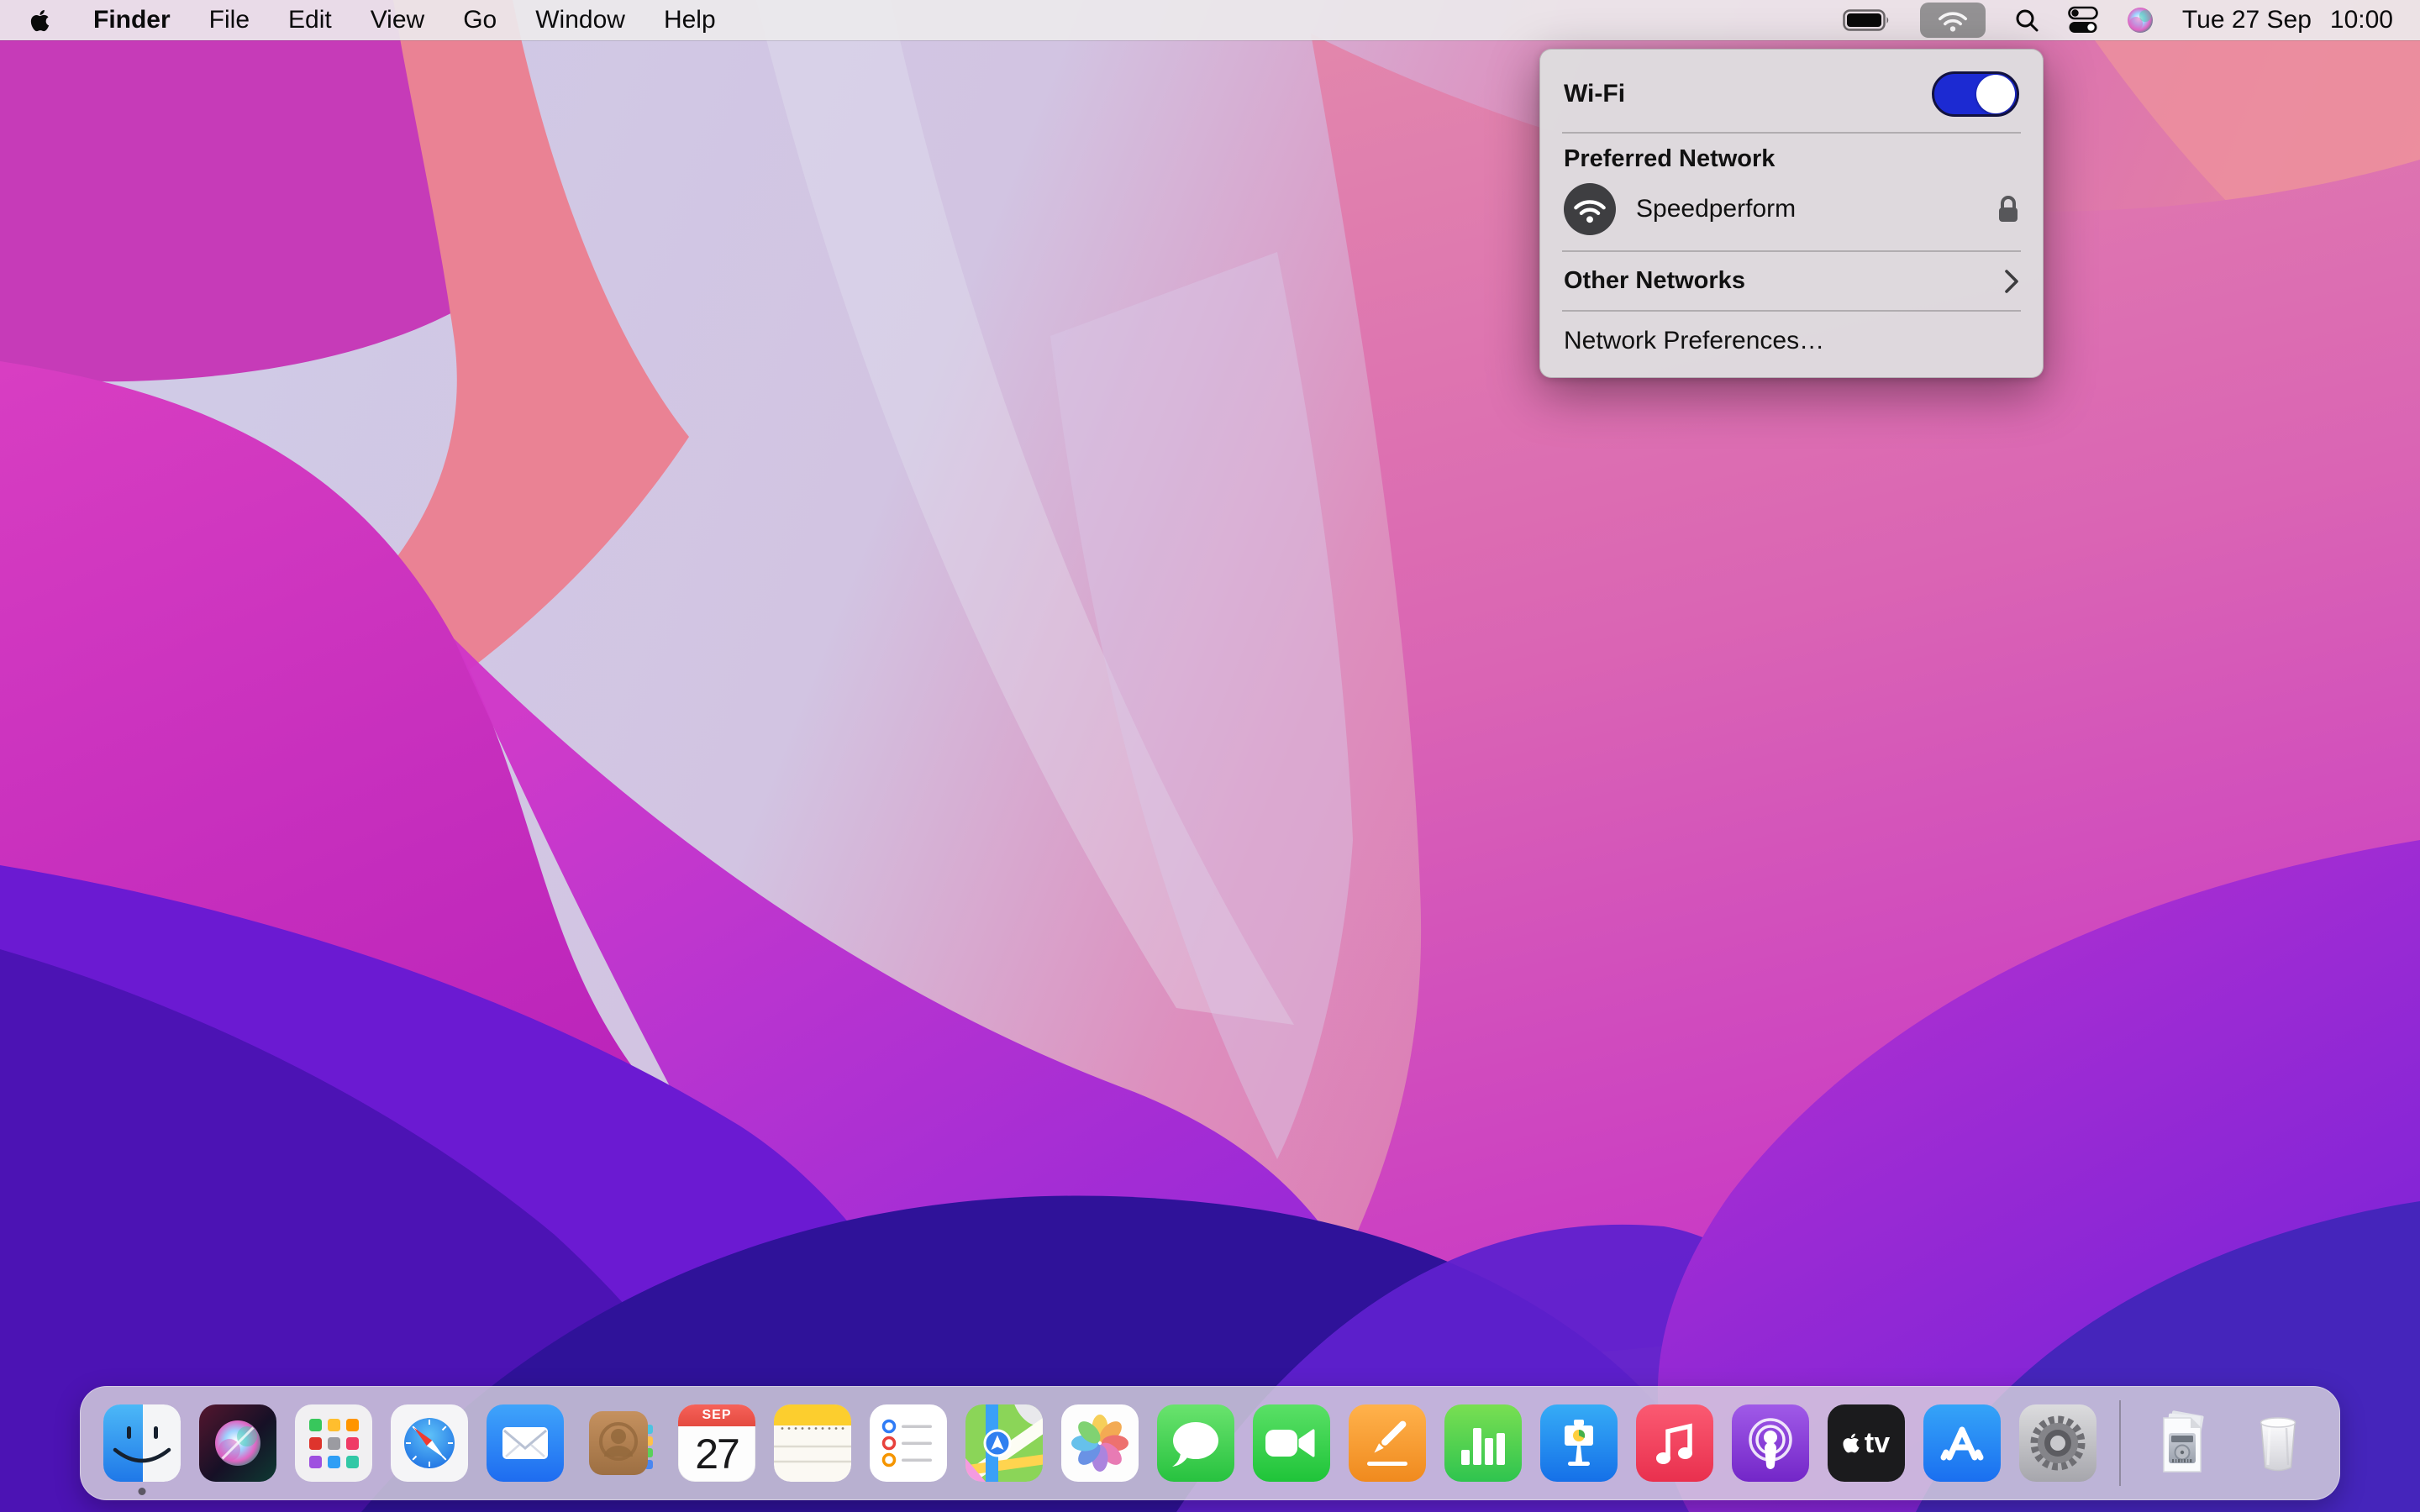  I want to click on dock-item-music, so click(1675, 1443).